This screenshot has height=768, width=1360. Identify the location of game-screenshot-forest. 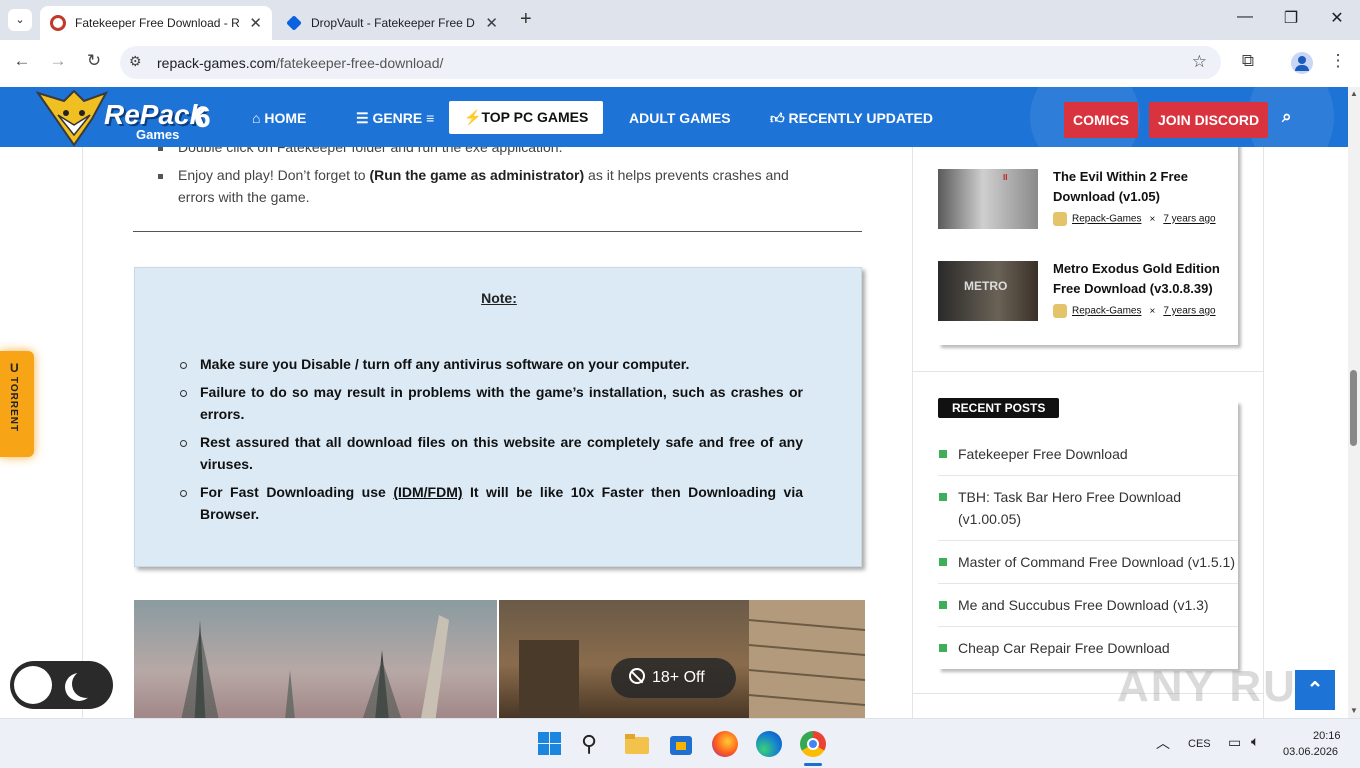
(315, 659).